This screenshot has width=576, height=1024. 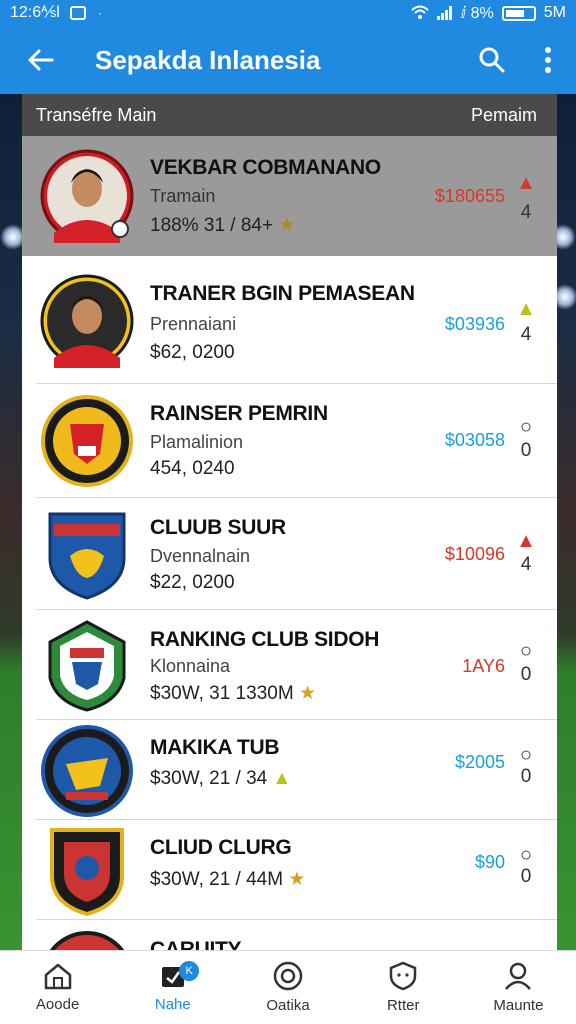 What do you see at coordinates (96, 114) in the screenshot?
I see `list-header-left: Transéfre Main` at bounding box center [96, 114].